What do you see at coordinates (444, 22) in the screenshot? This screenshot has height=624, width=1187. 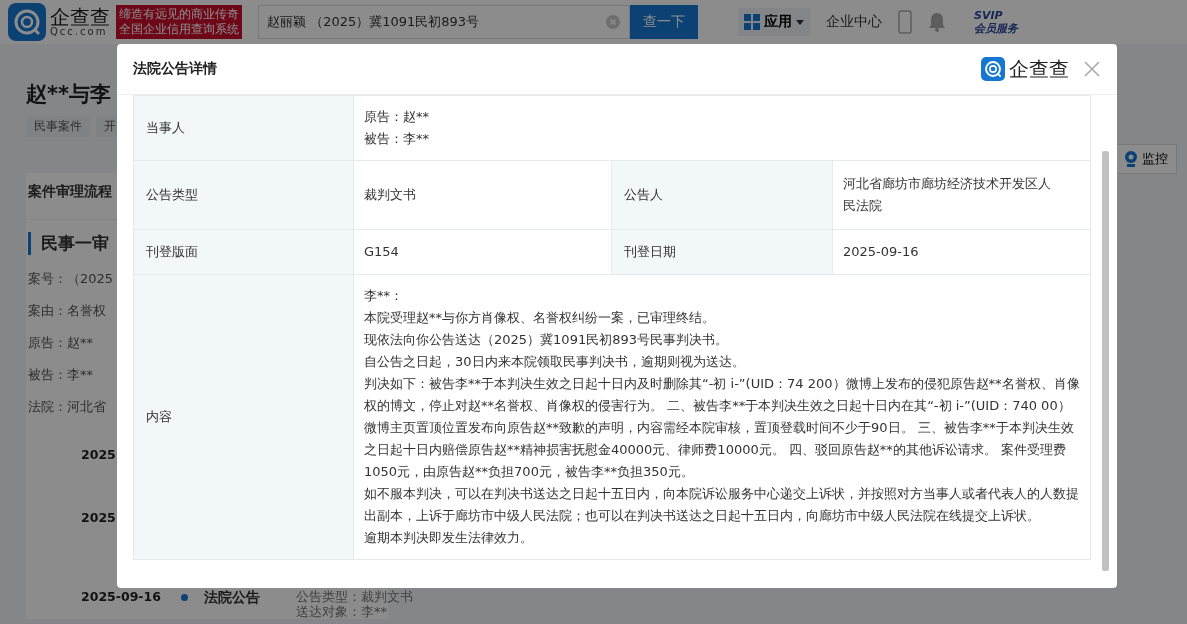 I see `search-field: 赵丽颖 （2025）冀1091民初893号` at bounding box center [444, 22].